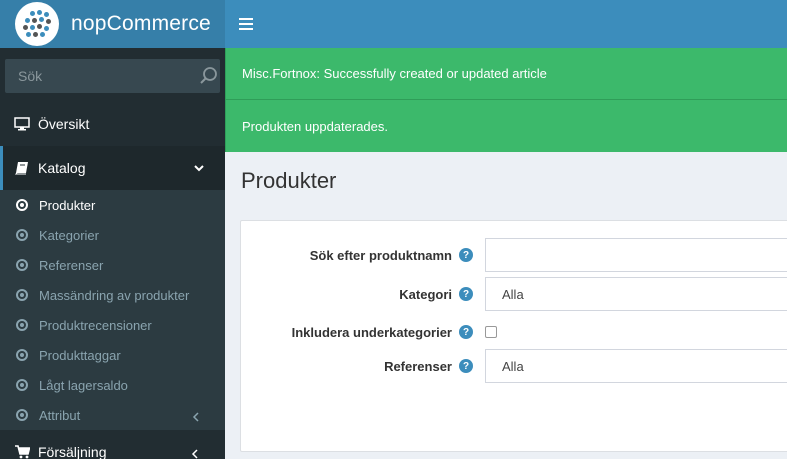 This screenshot has width=787, height=459. What do you see at coordinates (112, 265) in the screenshot?
I see `sidebar-subitem-manufacturers: Referenser` at bounding box center [112, 265].